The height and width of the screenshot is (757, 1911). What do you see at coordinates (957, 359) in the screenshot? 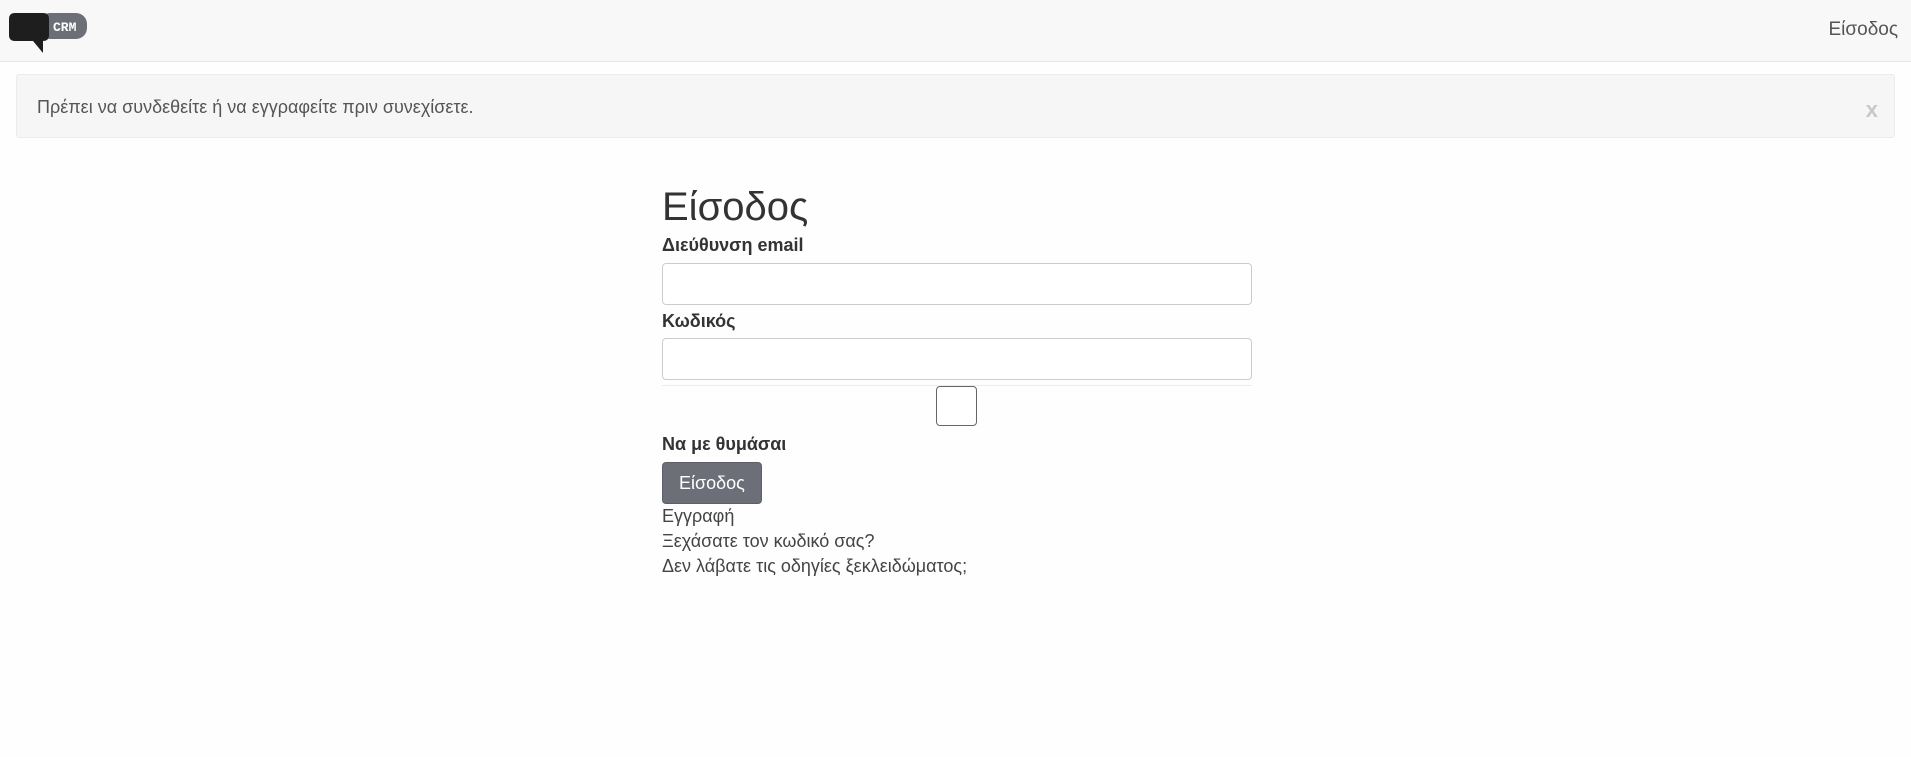
I see `password-field` at bounding box center [957, 359].